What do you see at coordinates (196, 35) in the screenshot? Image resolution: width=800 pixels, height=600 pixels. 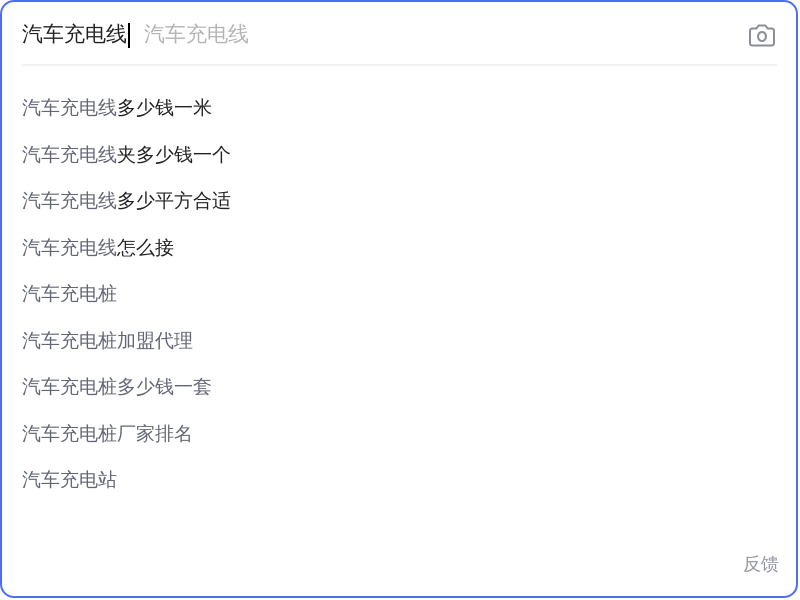 I see `autocomplete-hint: 汽车充电线` at bounding box center [196, 35].